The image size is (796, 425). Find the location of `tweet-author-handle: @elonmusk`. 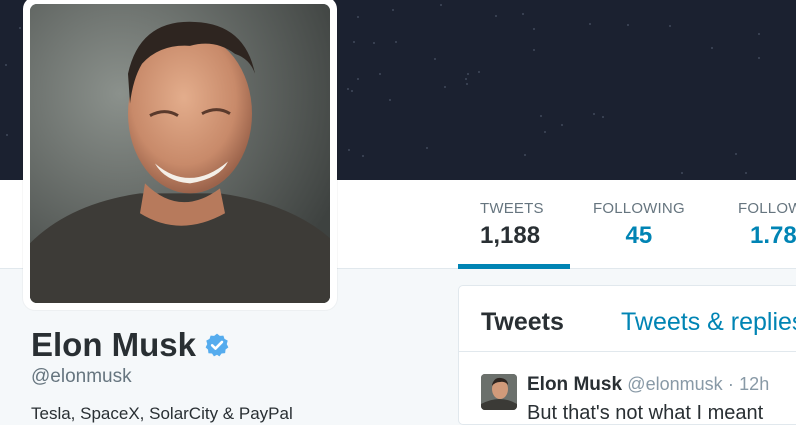

tweet-author-handle: @elonmusk is located at coordinates (674, 384).